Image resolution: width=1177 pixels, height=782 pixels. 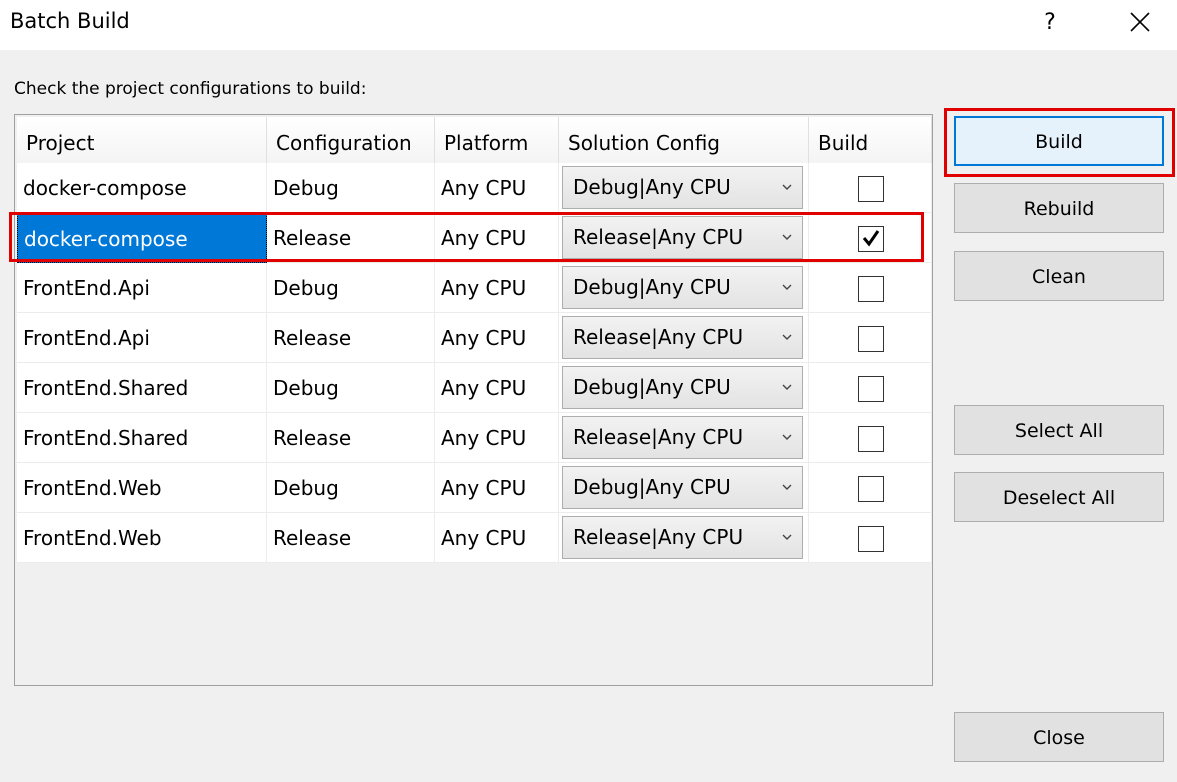 I want to click on table-row: FrontEnd.Web Debug Any CPU Debug|Any CPU, so click(x=474, y=488).